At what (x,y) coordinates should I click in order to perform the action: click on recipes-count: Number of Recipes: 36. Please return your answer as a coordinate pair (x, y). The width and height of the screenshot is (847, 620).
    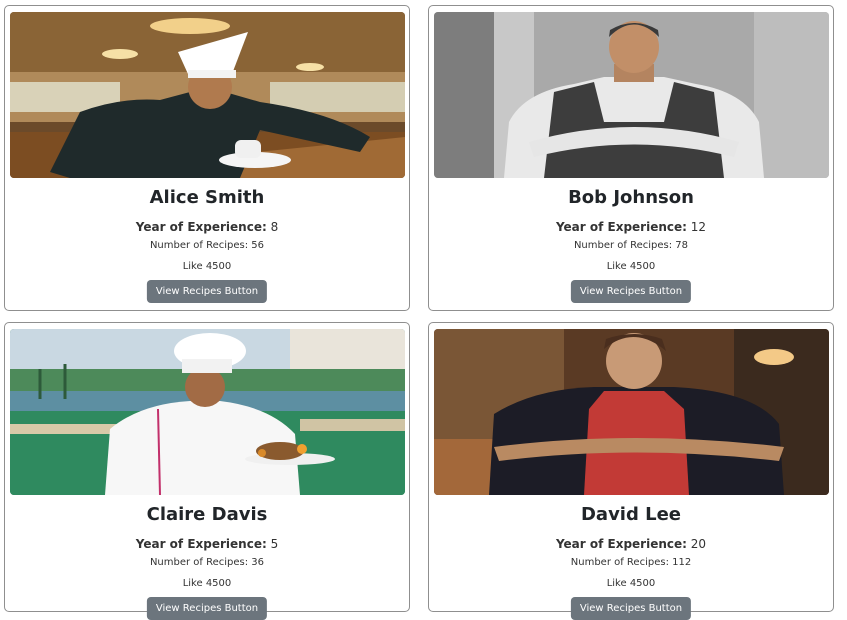
    Looking at the image, I should click on (207, 562).